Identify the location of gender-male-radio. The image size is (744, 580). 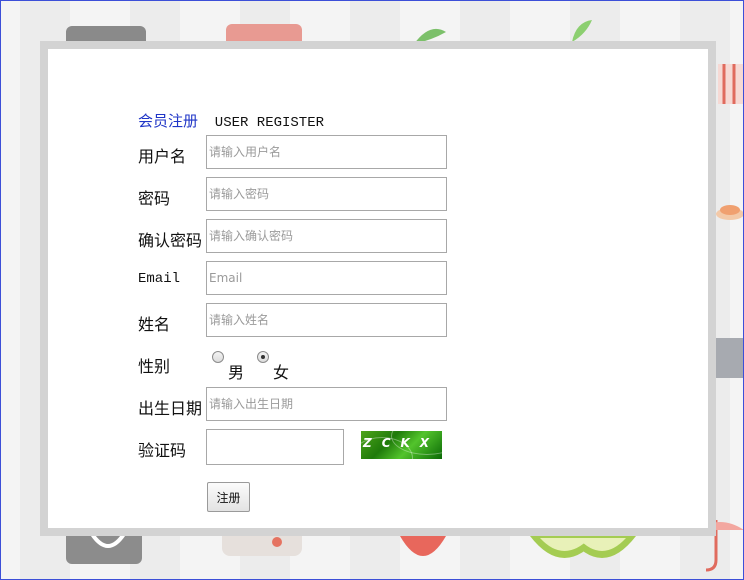
(218, 357).